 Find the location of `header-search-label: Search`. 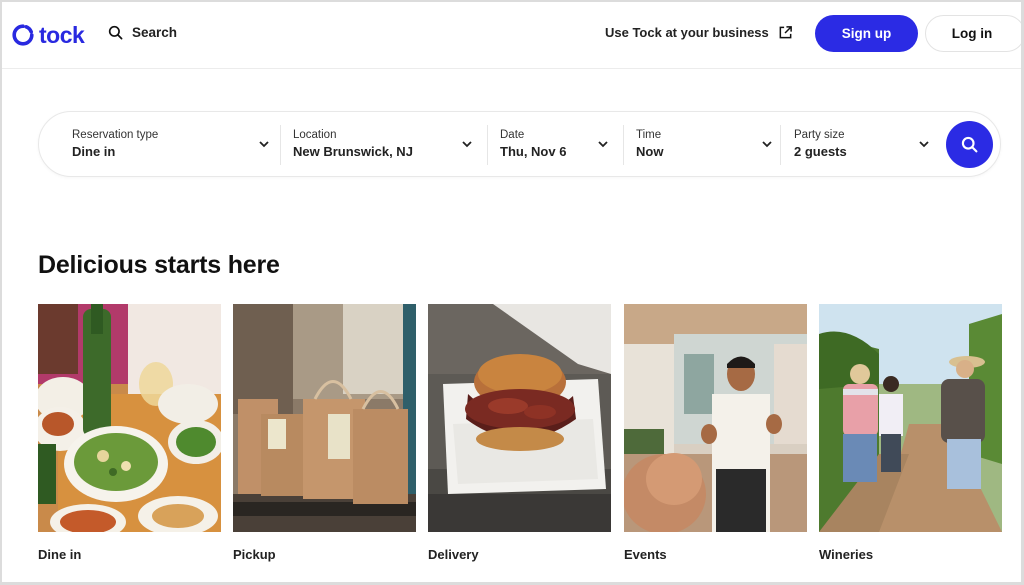

header-search-label: Search is located at coordinates (155, 32).